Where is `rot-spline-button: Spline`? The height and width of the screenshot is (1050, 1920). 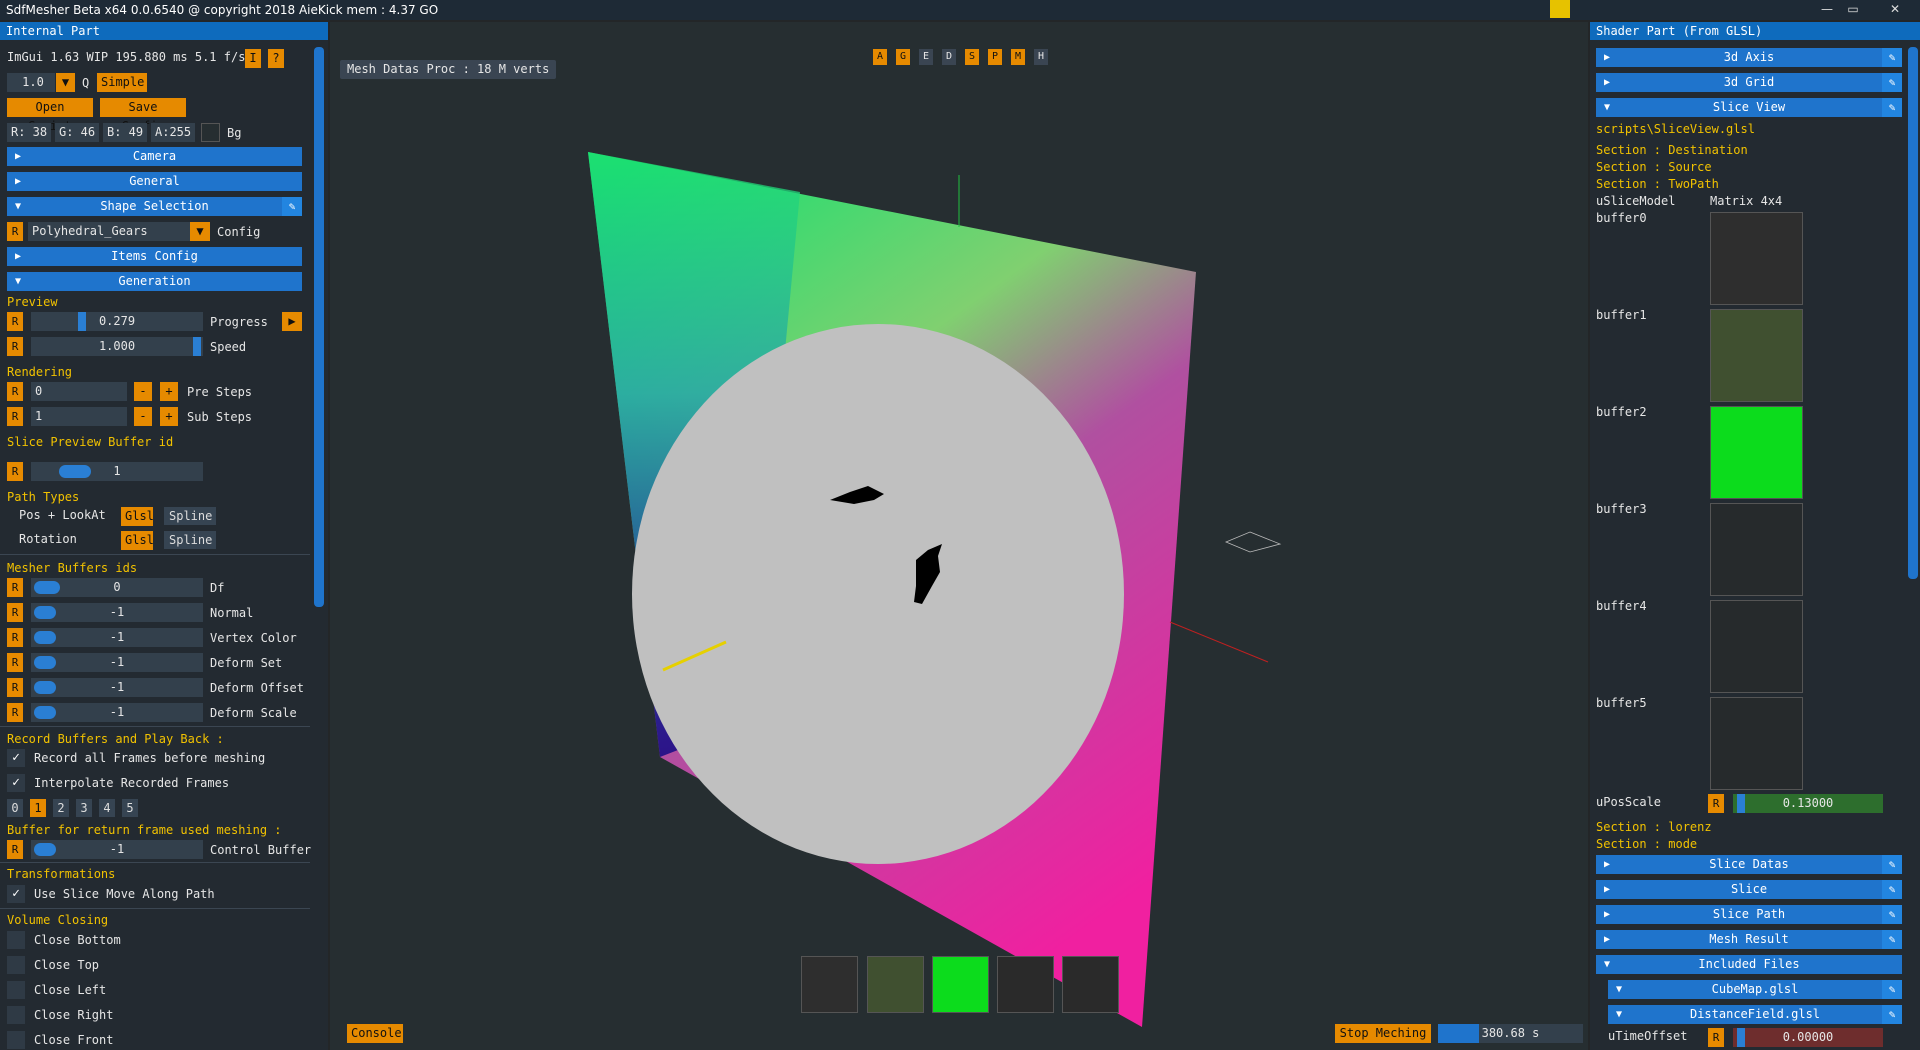 rot-spline-button: Spline is located at coordinates (190, 540).